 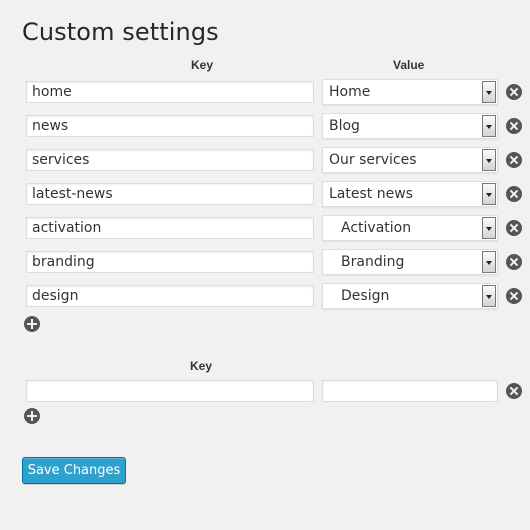 I want to click on value-select-text: Our services, so click(x=373, y=160).